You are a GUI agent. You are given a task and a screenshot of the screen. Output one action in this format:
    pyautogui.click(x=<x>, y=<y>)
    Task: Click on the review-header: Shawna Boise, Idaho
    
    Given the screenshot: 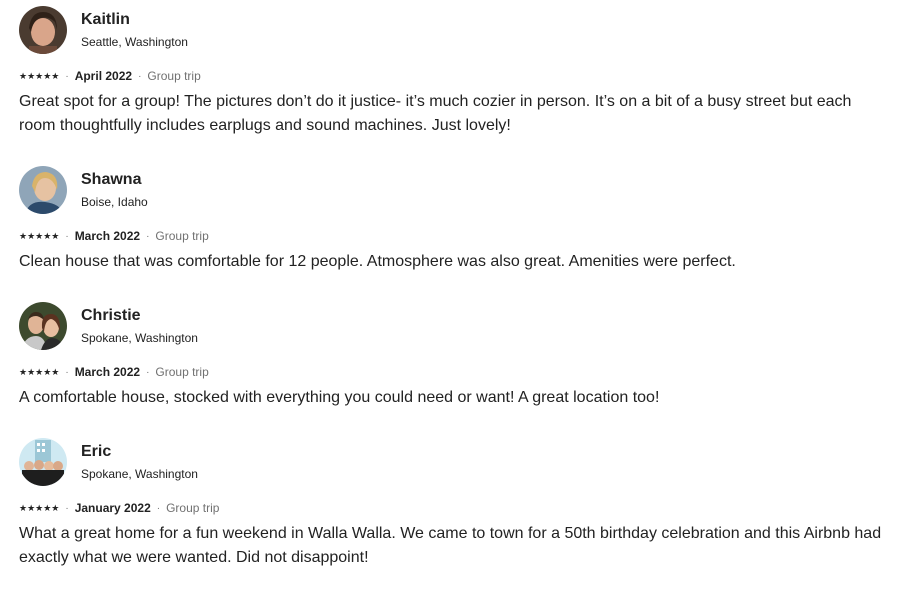 What is the action you would take?
    pyautogui.click(x=459, y=190)
    